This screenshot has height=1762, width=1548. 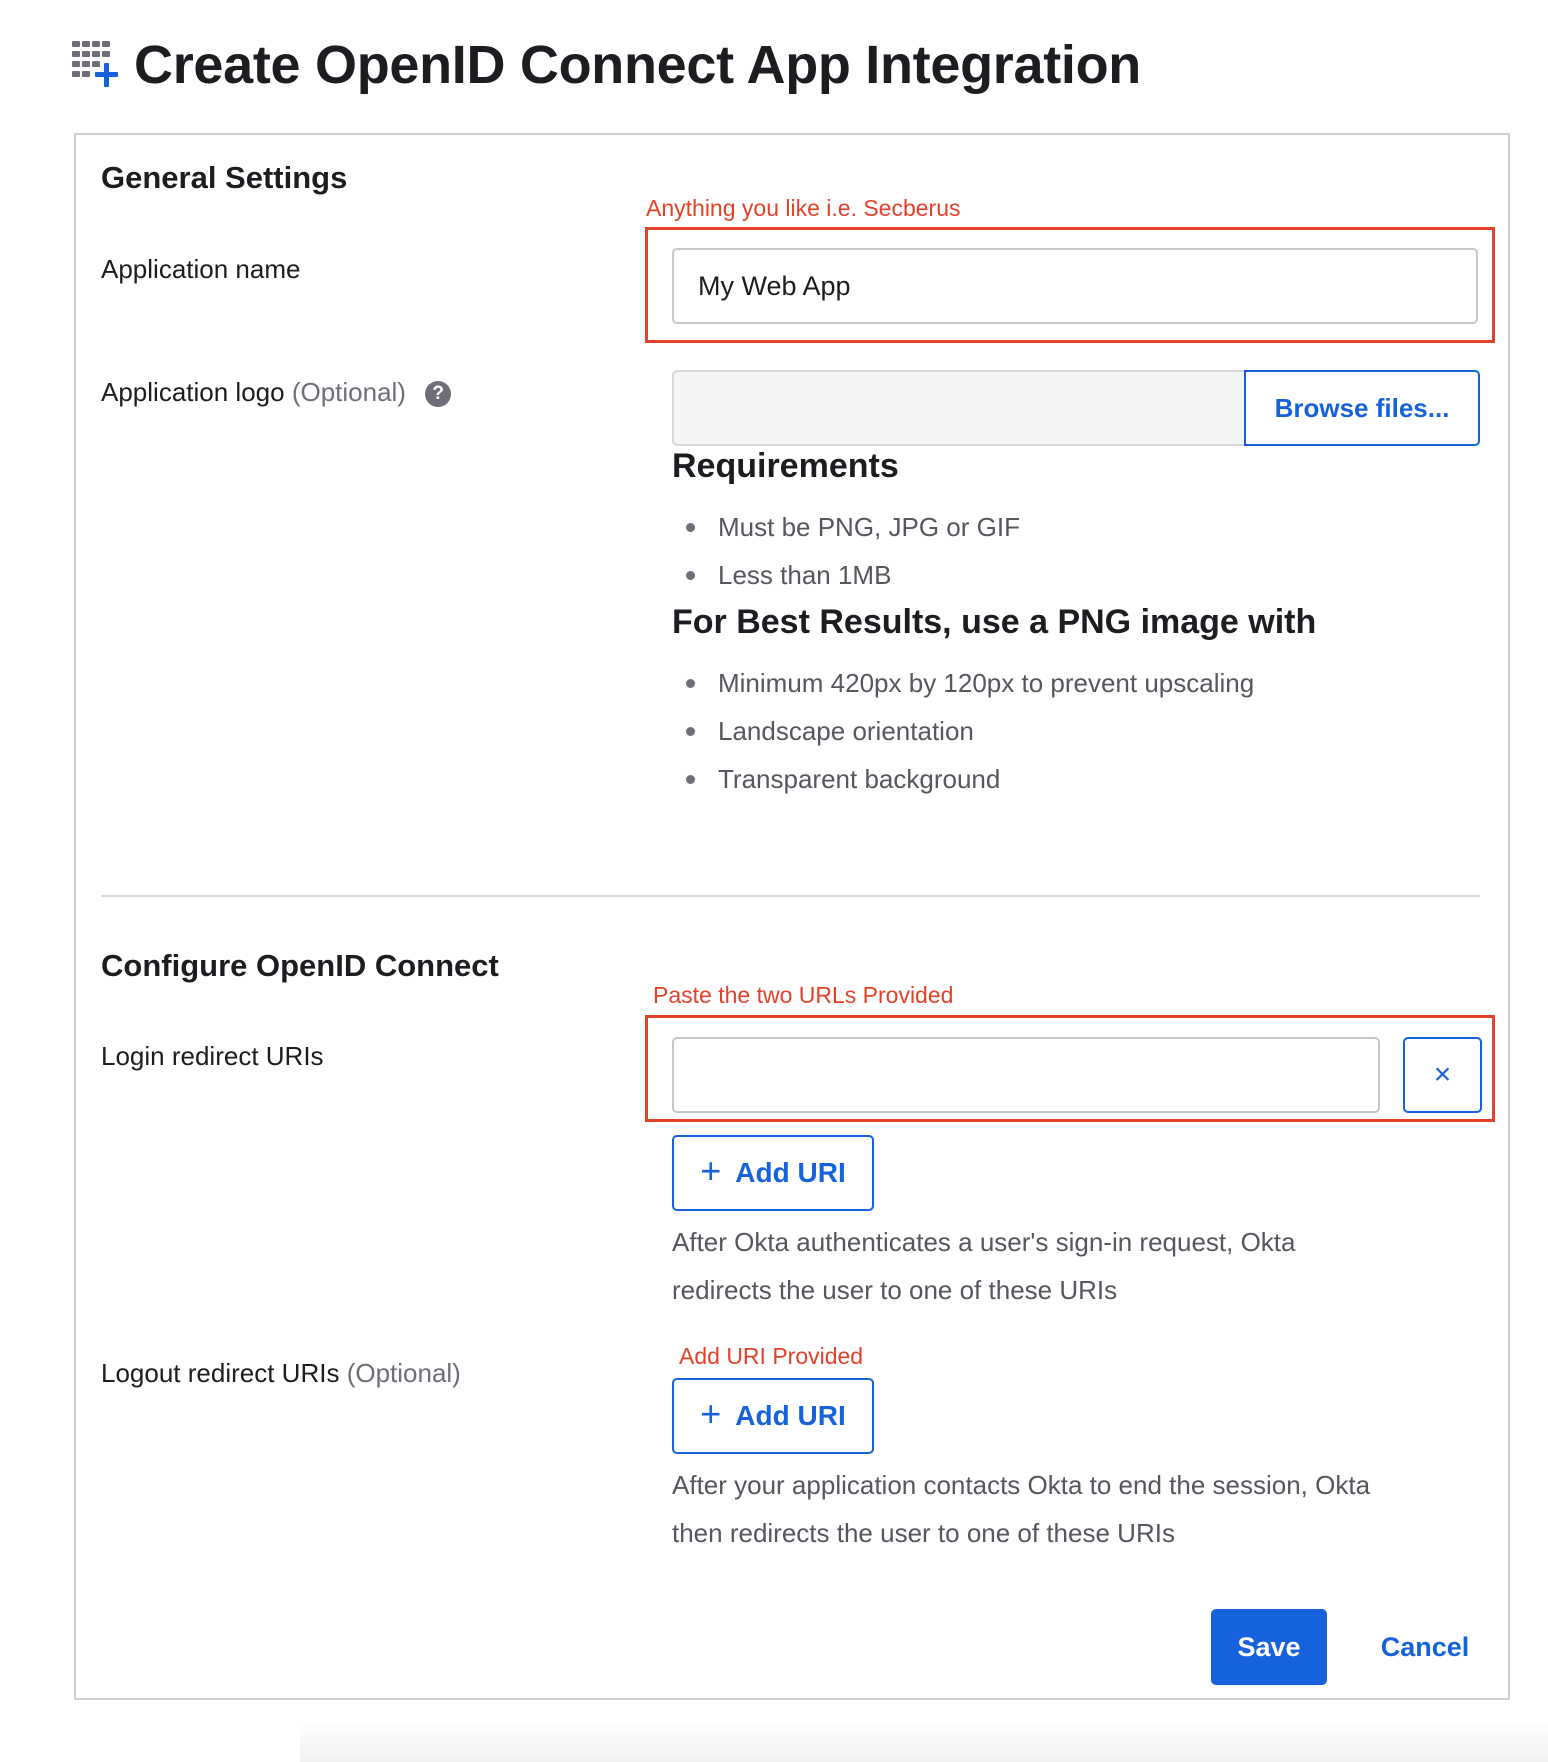 I want to click on requirements-heading: Requirements, so click(x=785, y=466).